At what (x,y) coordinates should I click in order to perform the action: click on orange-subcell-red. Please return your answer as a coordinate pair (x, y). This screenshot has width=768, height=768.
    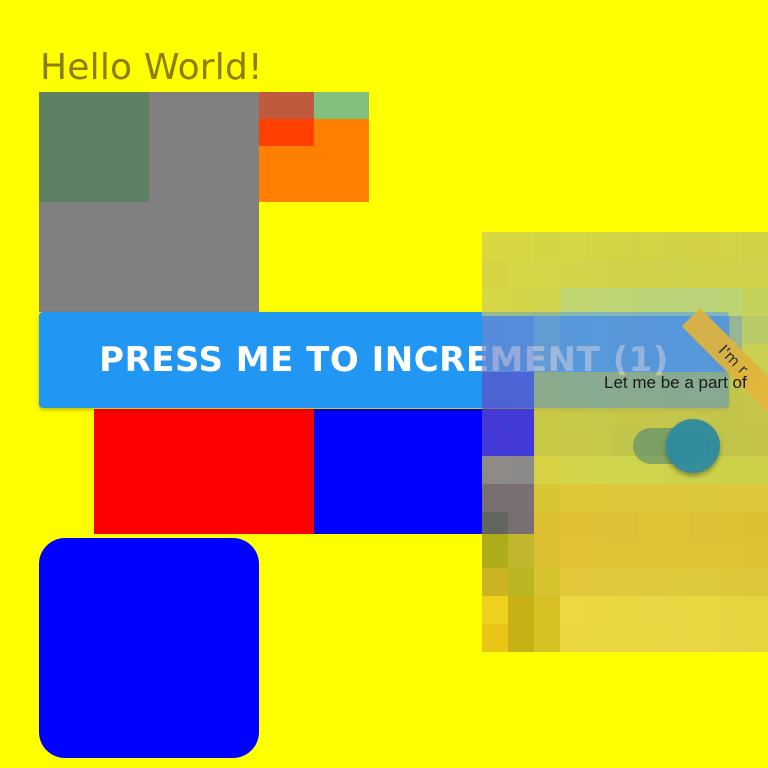
    Looking at the image, I should click on (286, 132).